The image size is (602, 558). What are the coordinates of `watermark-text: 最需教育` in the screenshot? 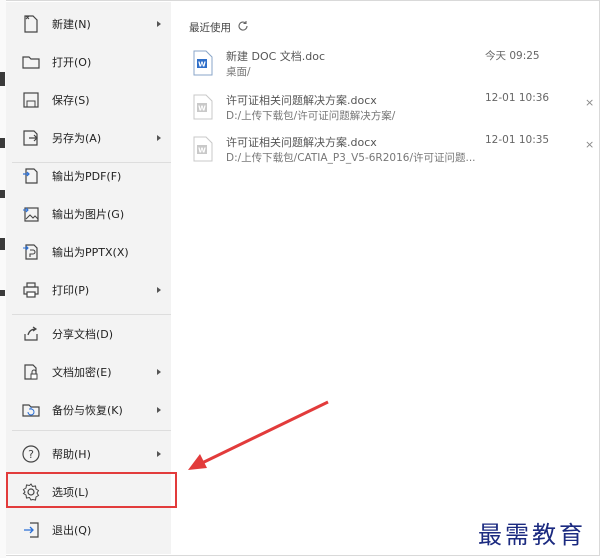 It's located at (532, 535).